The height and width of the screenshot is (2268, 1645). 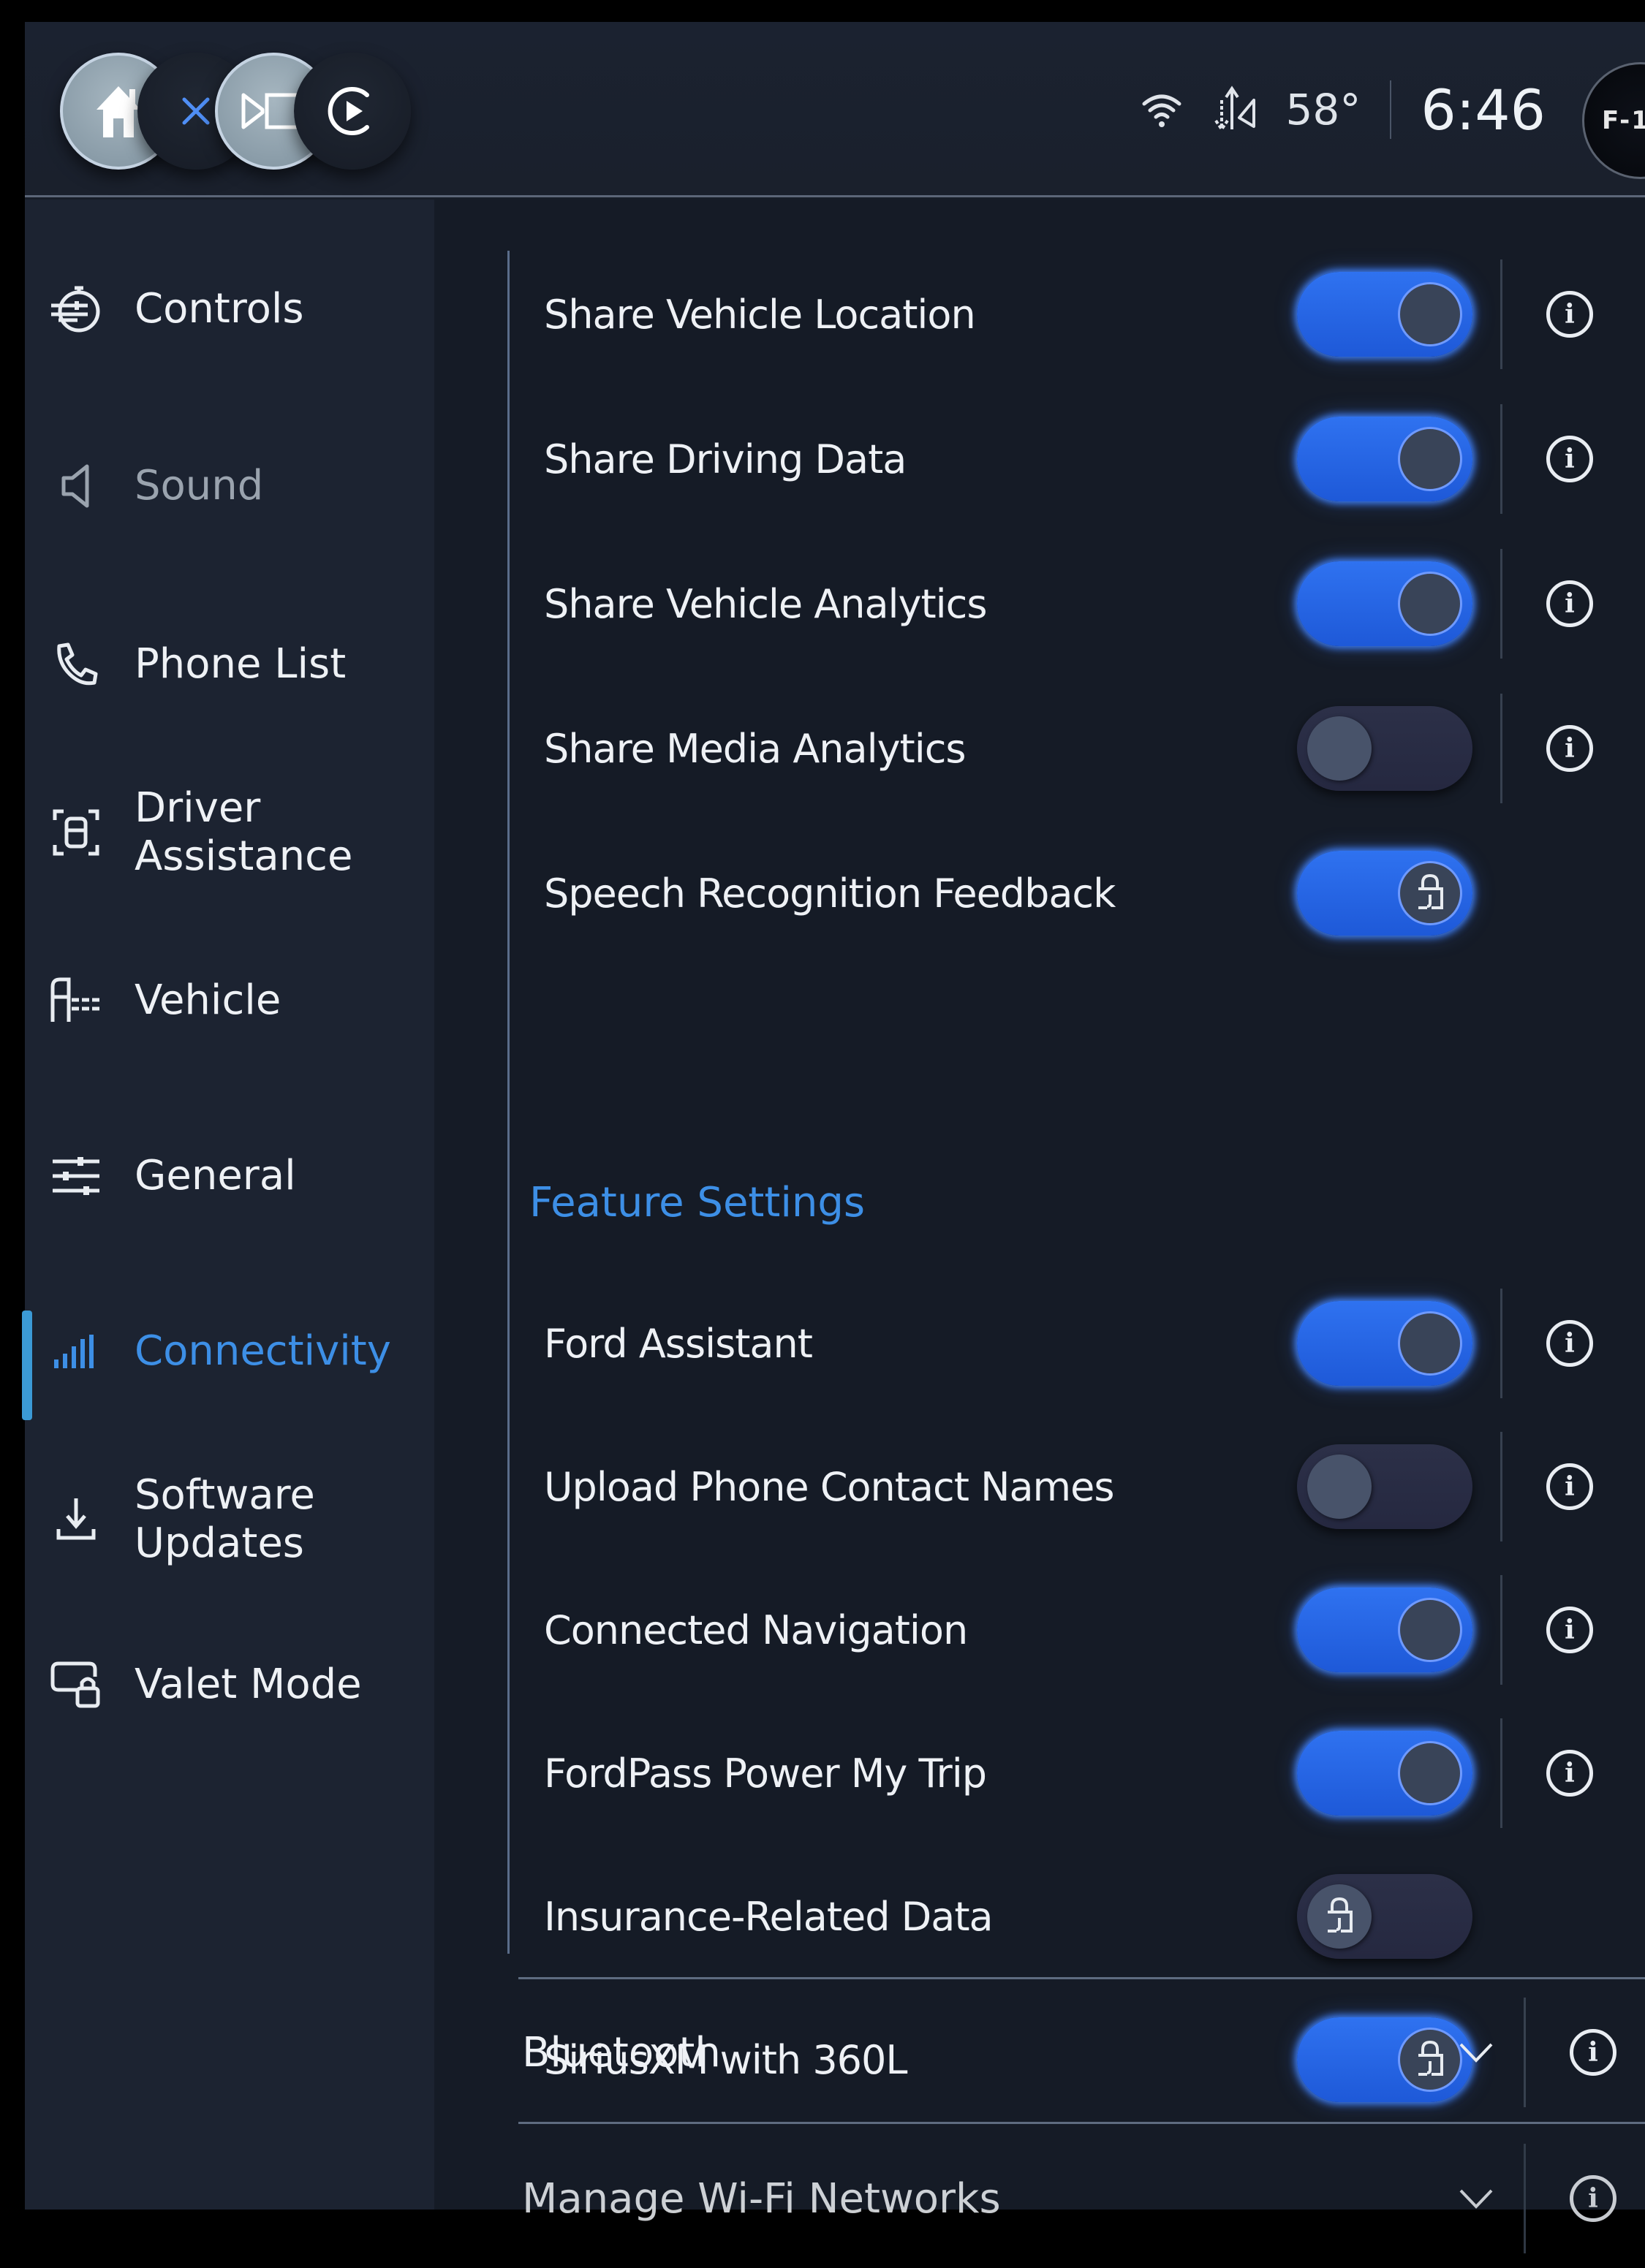 I want to click on sidebar-item-software-updates: Software Updates, so click(x=229, y=1519).